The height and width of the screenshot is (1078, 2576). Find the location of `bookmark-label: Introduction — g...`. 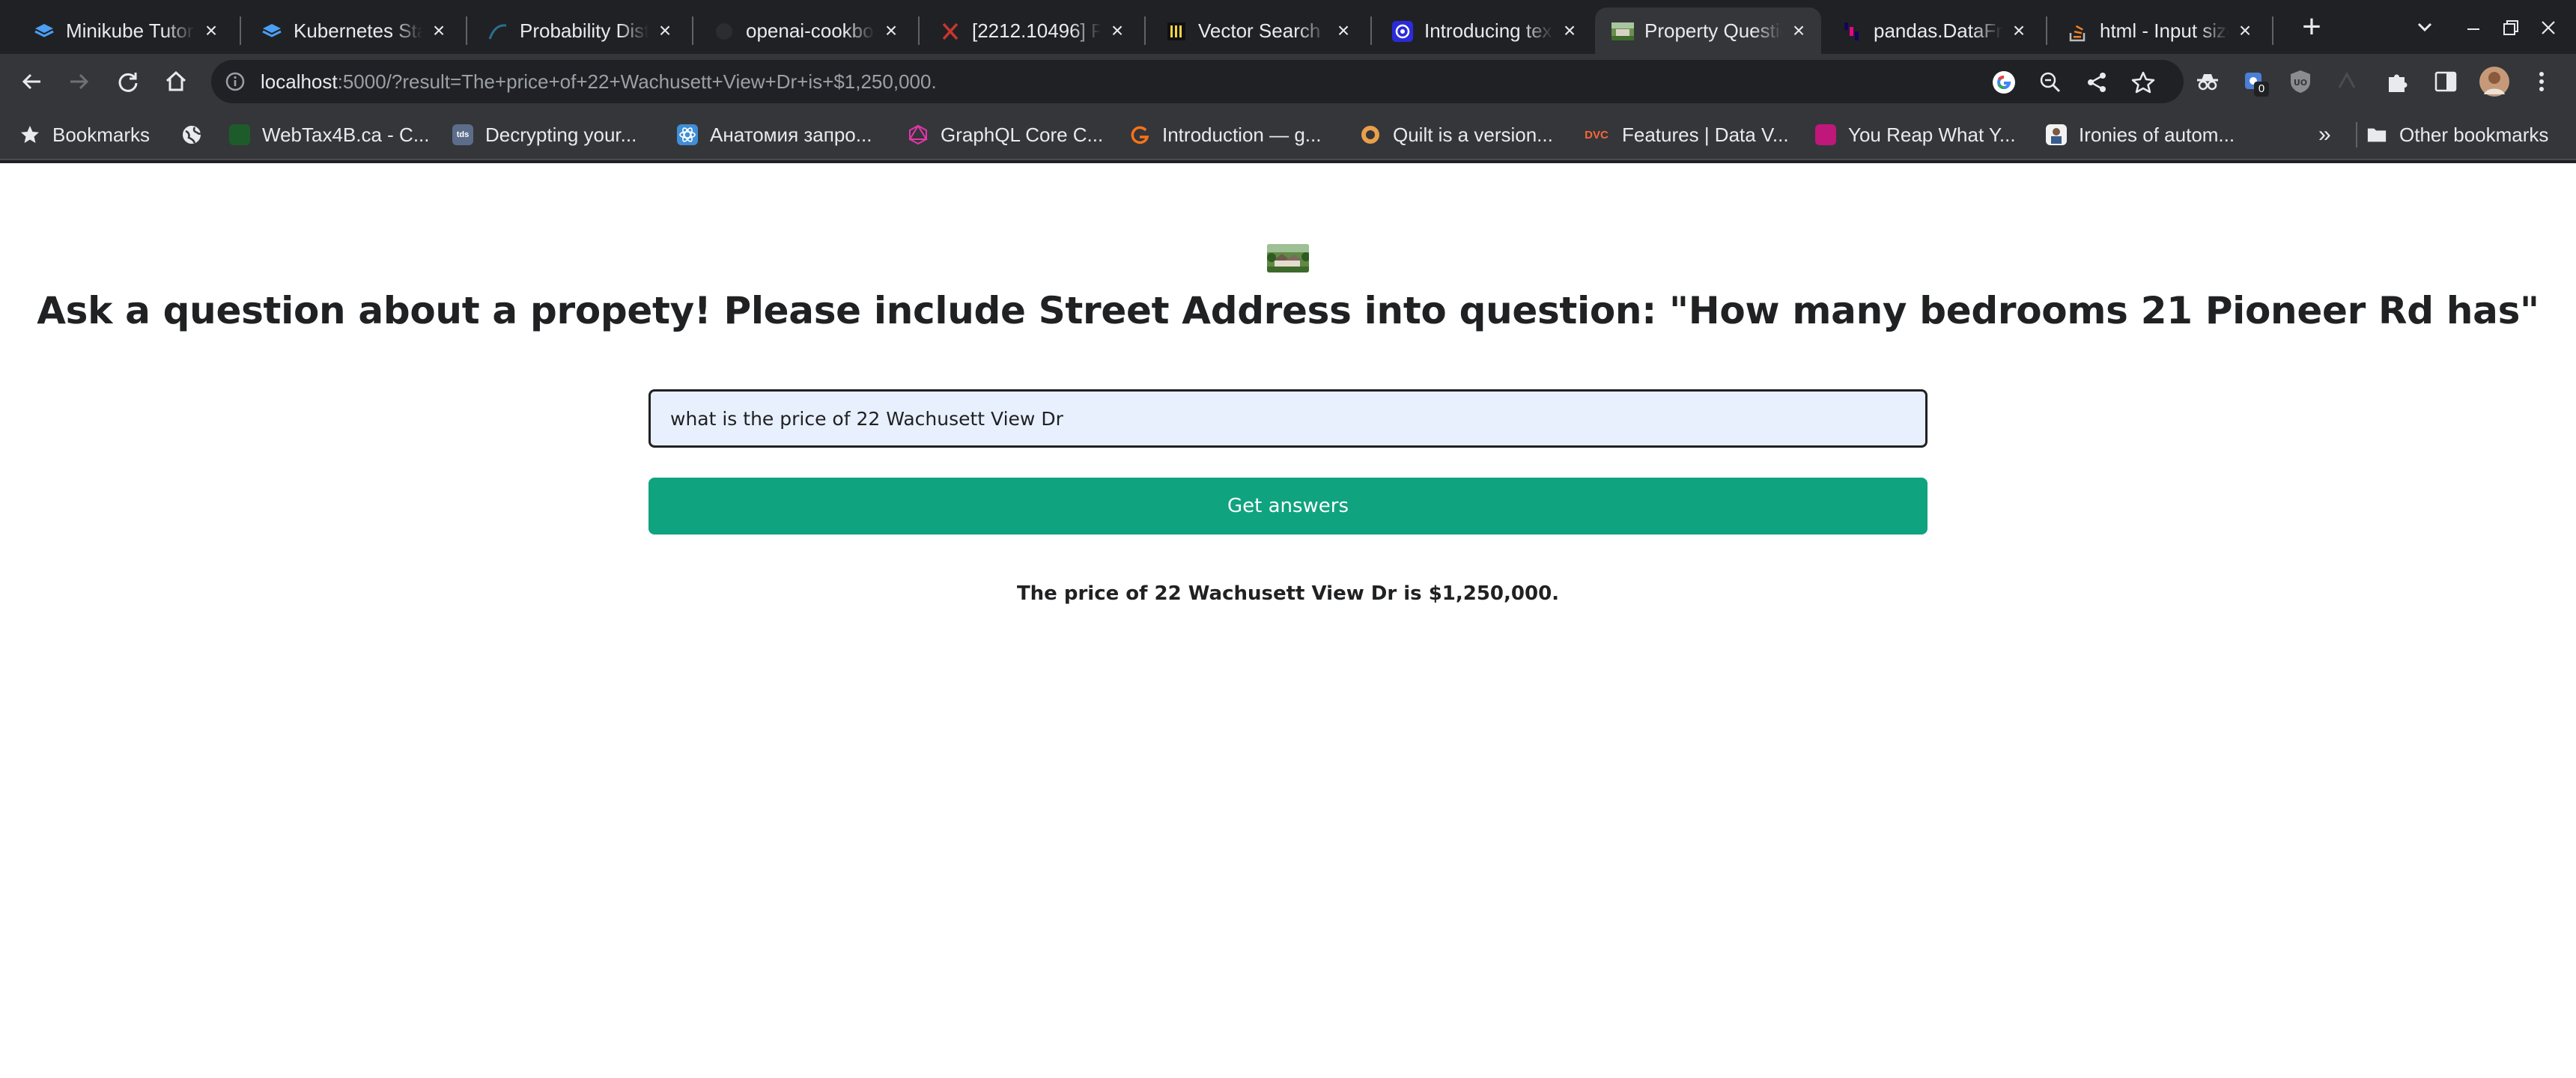

bookmark-label: Introduction — g... is located at coordinates (1242, 134).